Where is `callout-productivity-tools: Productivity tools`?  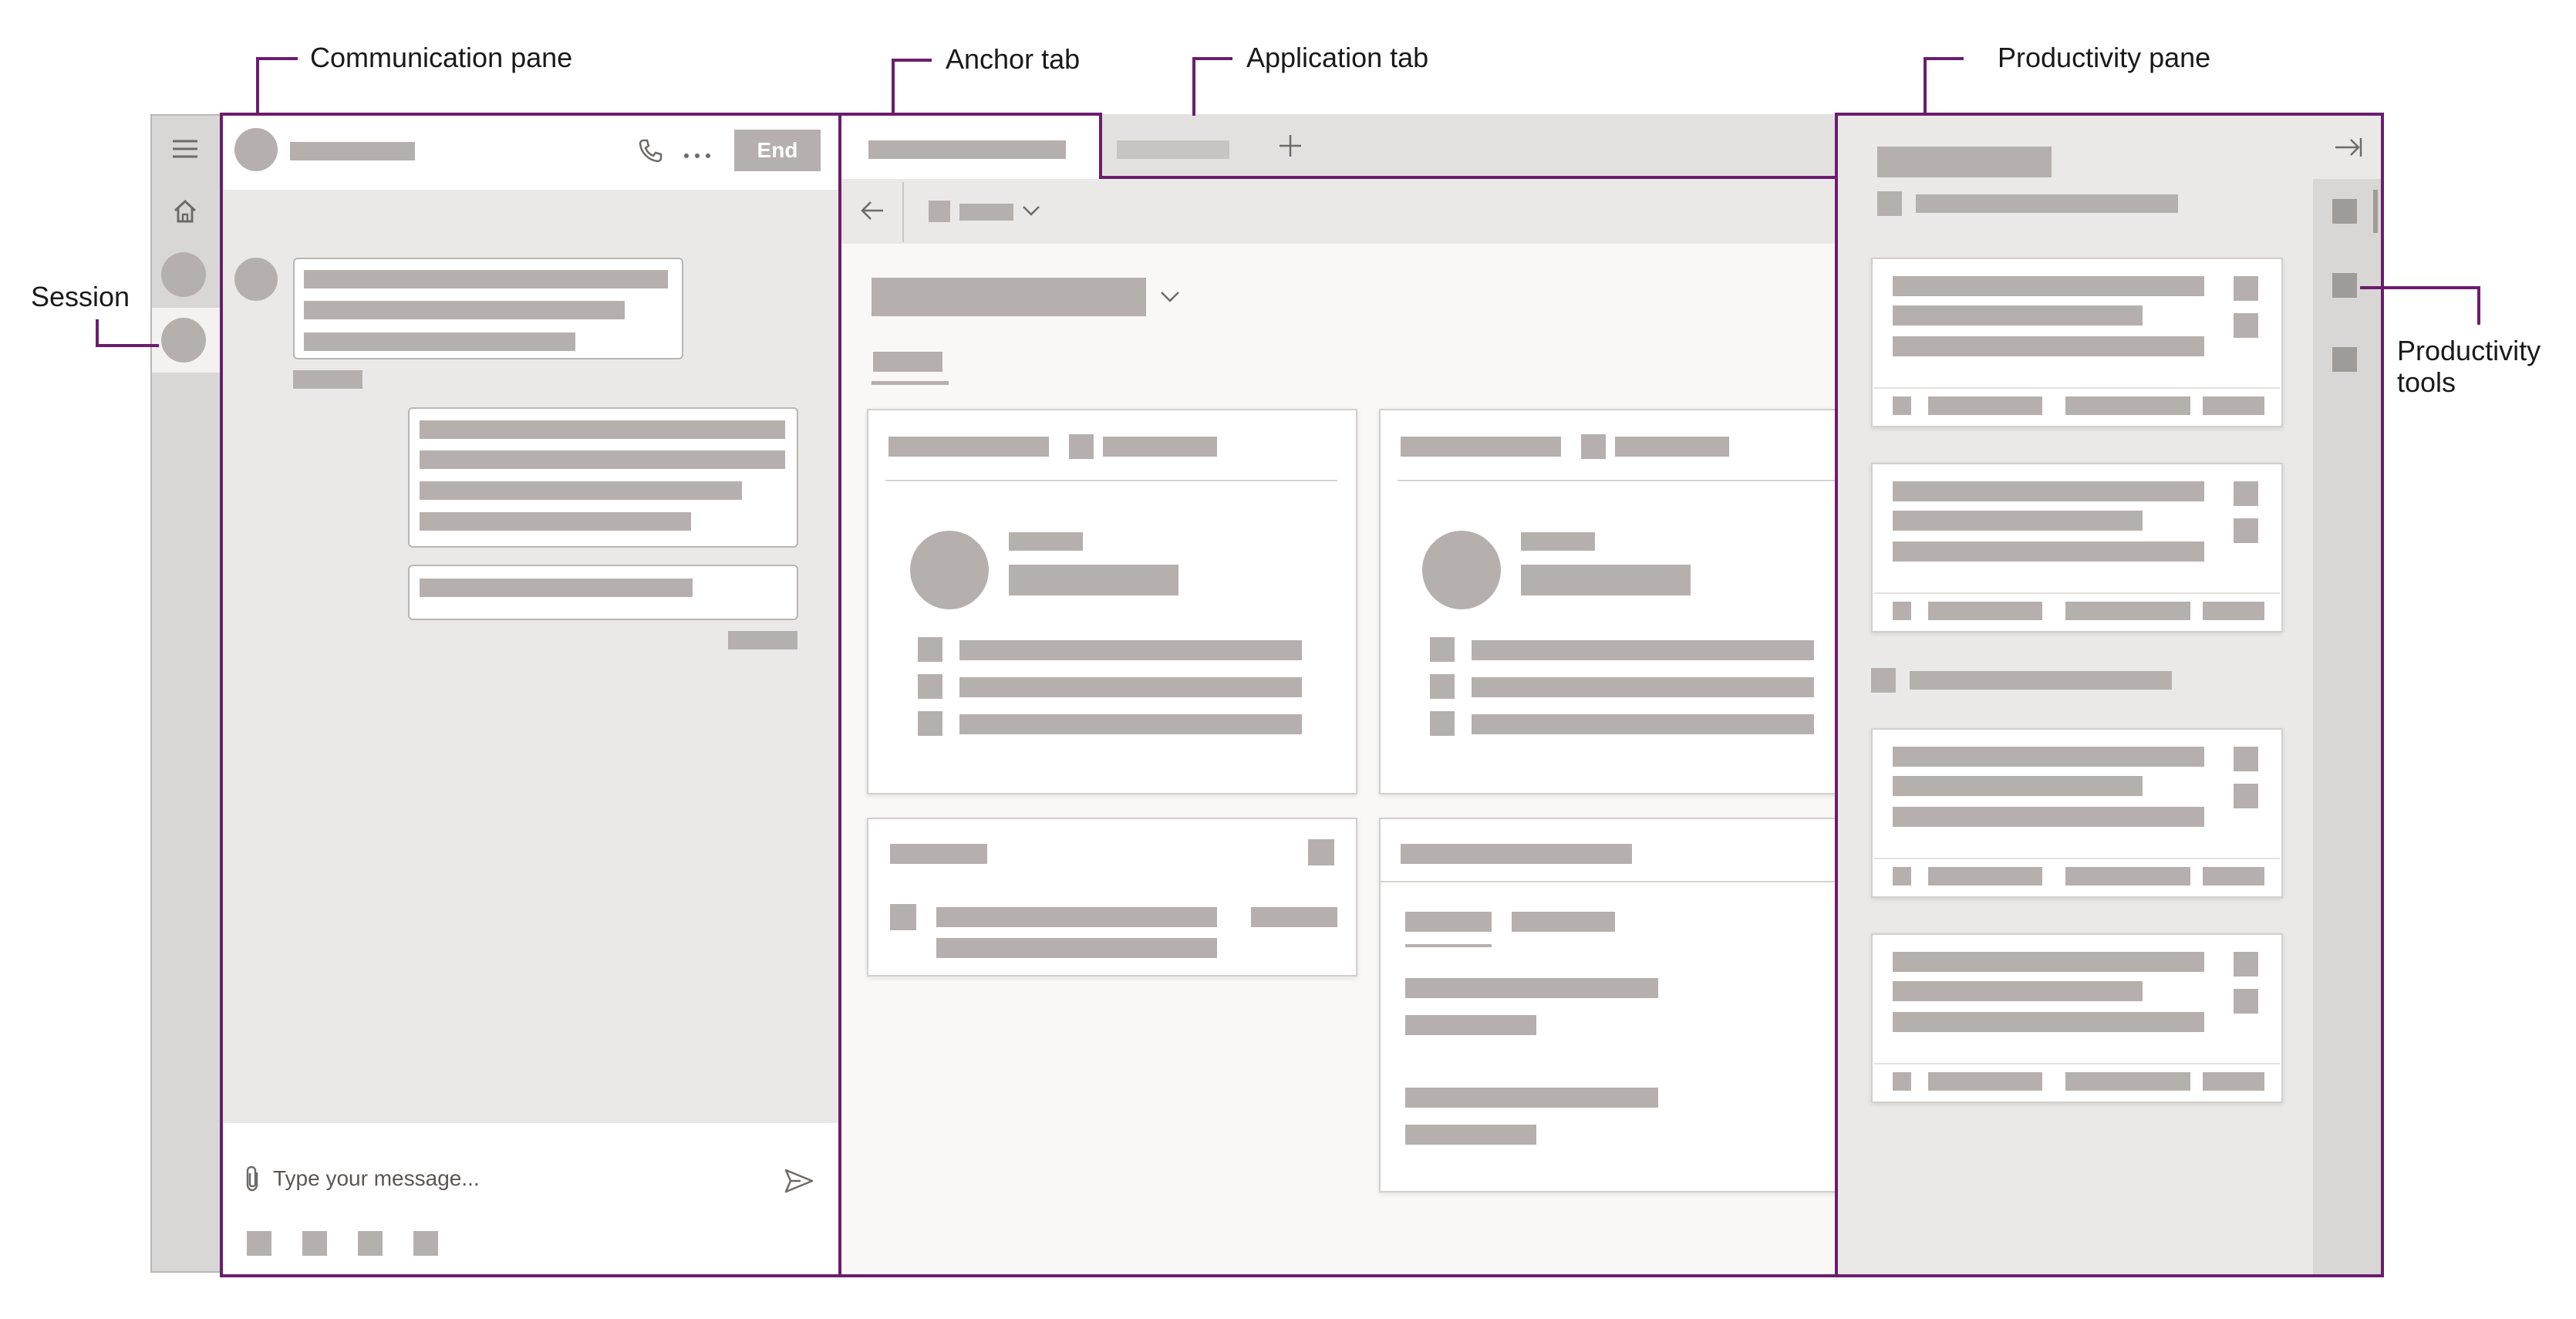
callout-productivity-tools: Productivity tools is located at coordinates (2469, 367).